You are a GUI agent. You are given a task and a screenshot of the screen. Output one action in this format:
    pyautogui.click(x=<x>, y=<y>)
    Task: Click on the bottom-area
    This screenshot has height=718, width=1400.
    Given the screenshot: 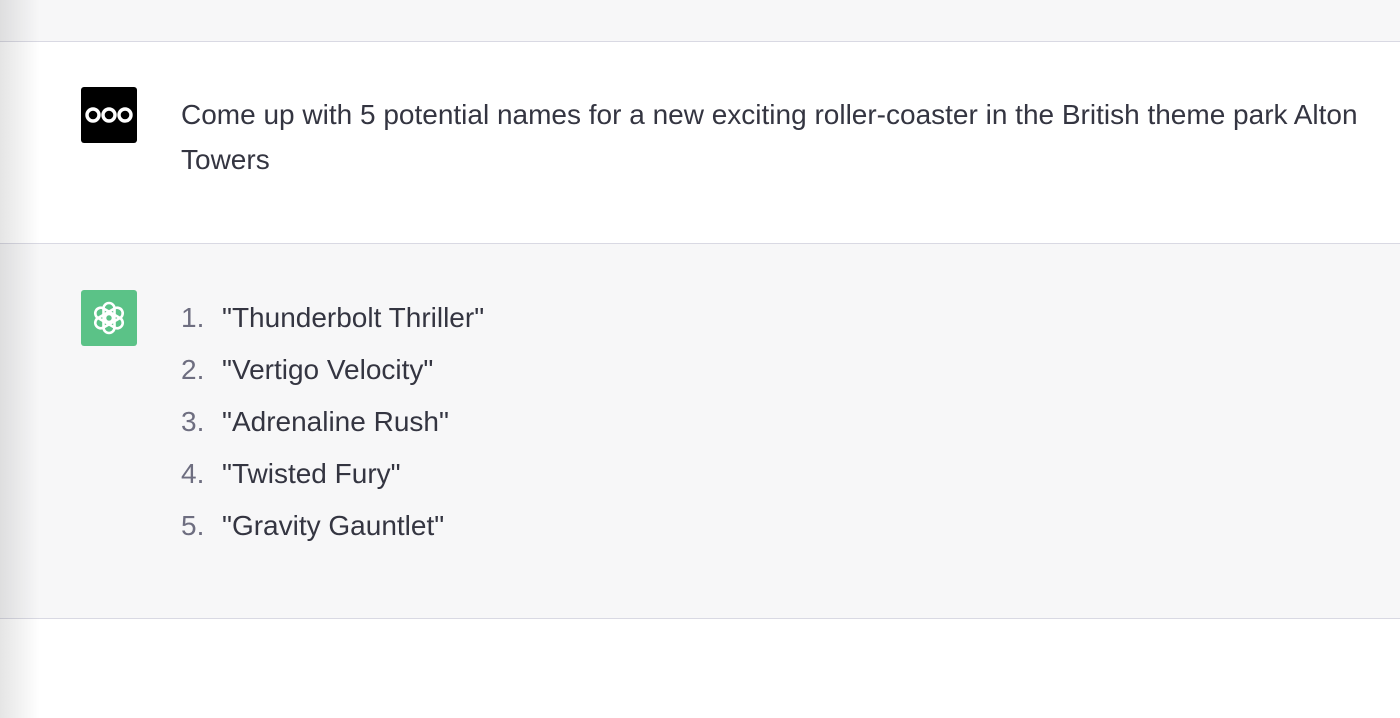 What is the action you would take?
    pyautogui.click(x=700, y=668)
    